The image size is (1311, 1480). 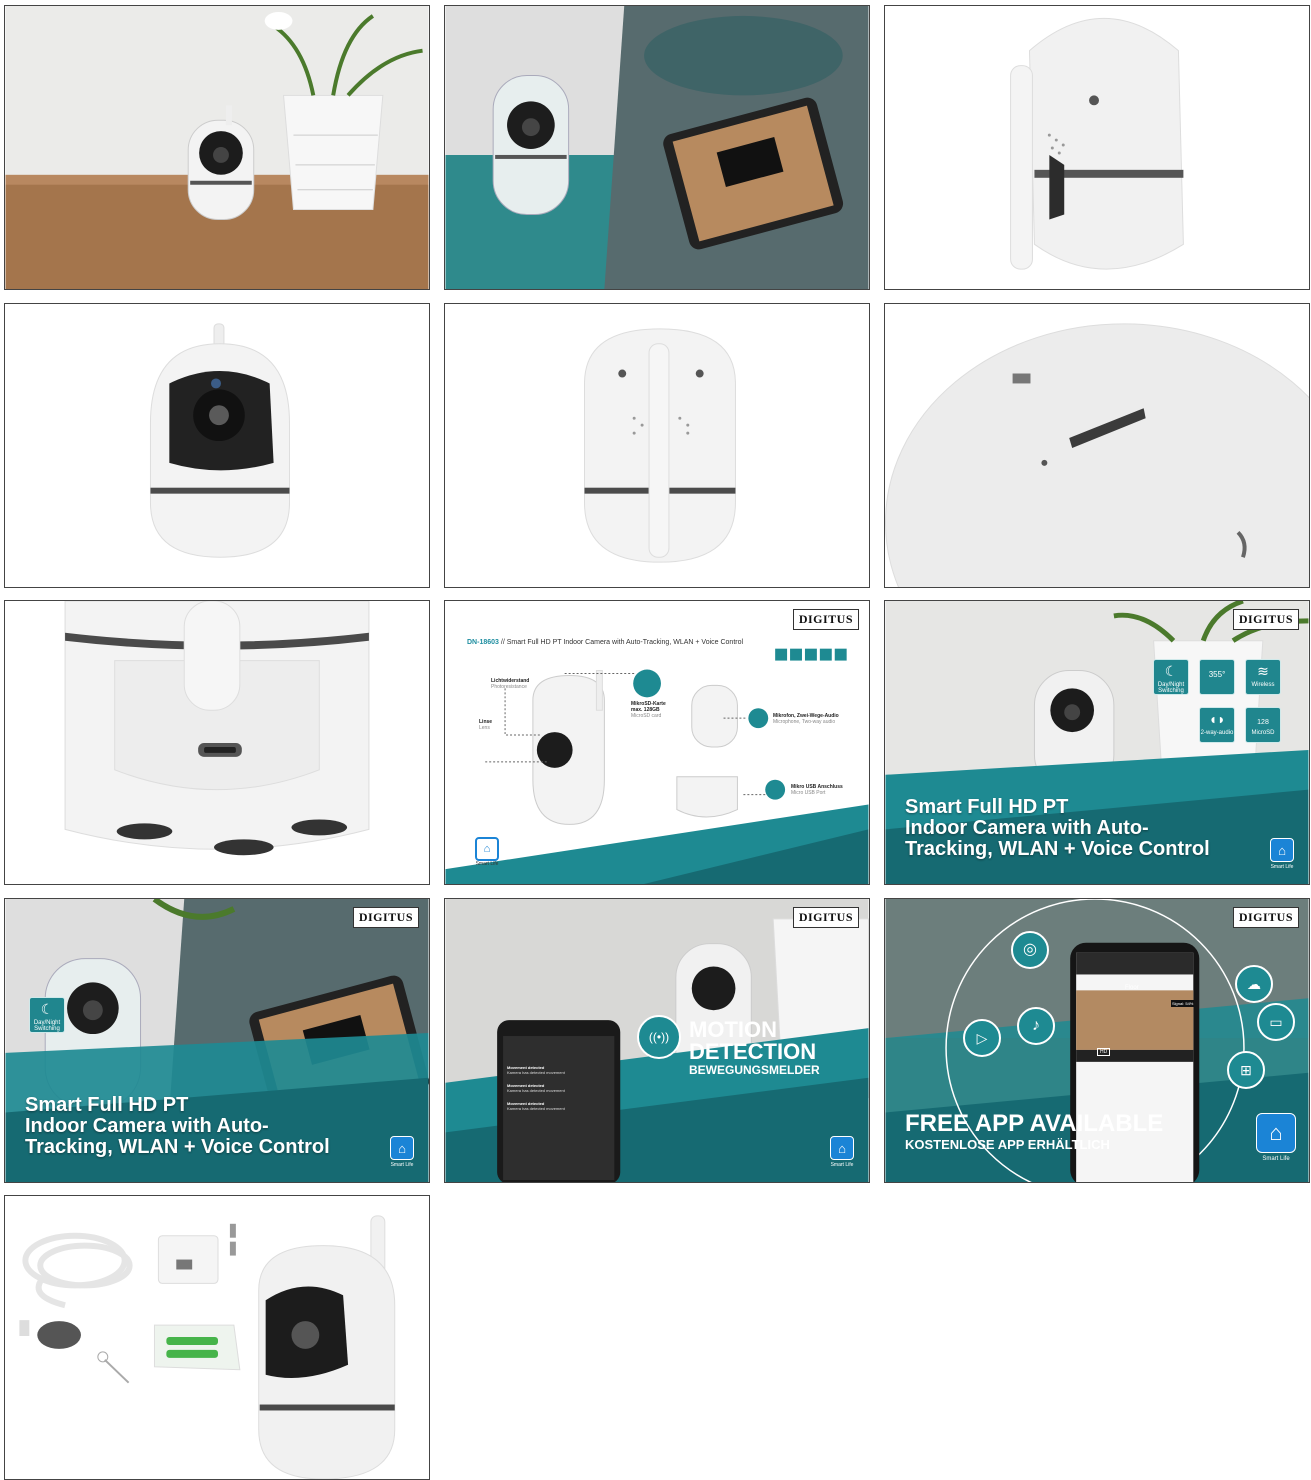 I want to click on gallery-image-usb-port-closeup, so click(x=217, y=742).